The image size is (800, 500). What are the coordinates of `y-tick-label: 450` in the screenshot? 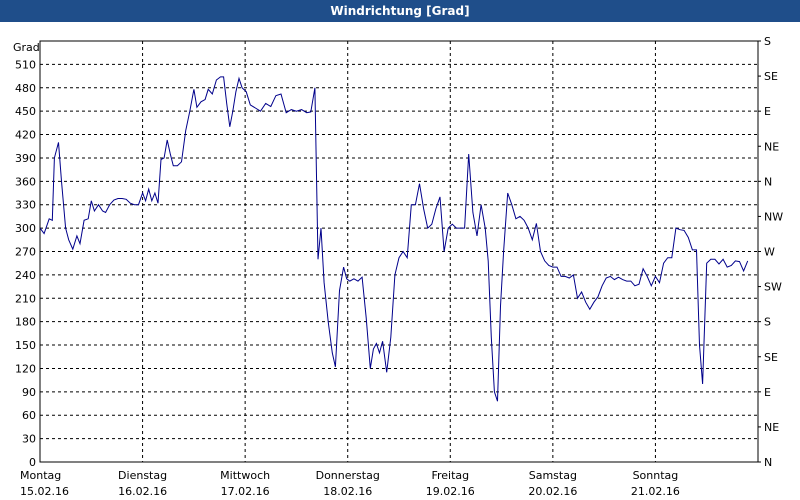 It's located at (25, 111).